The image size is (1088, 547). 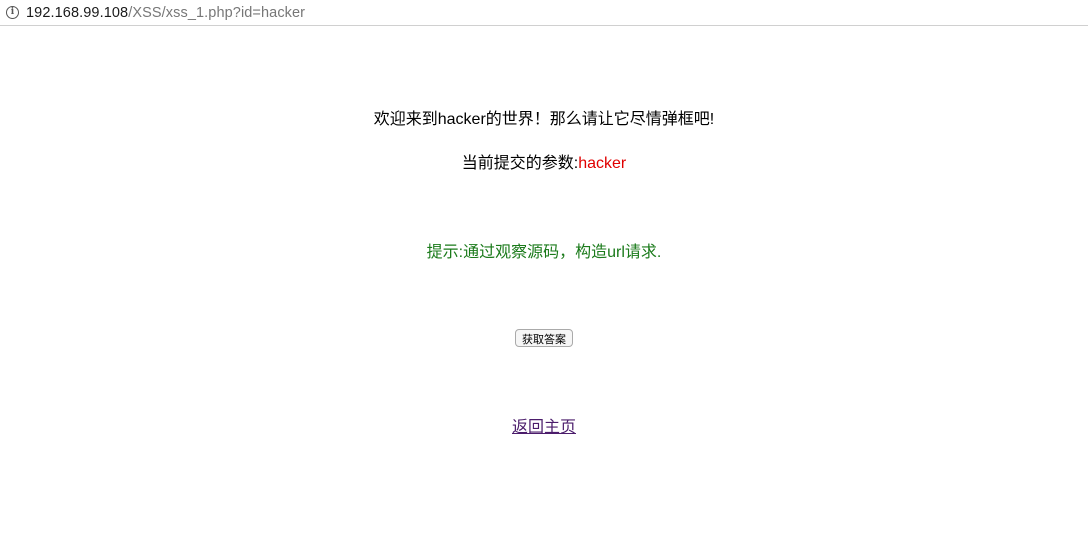 I want to click on info-icon: i, so click(x=12, y=12).